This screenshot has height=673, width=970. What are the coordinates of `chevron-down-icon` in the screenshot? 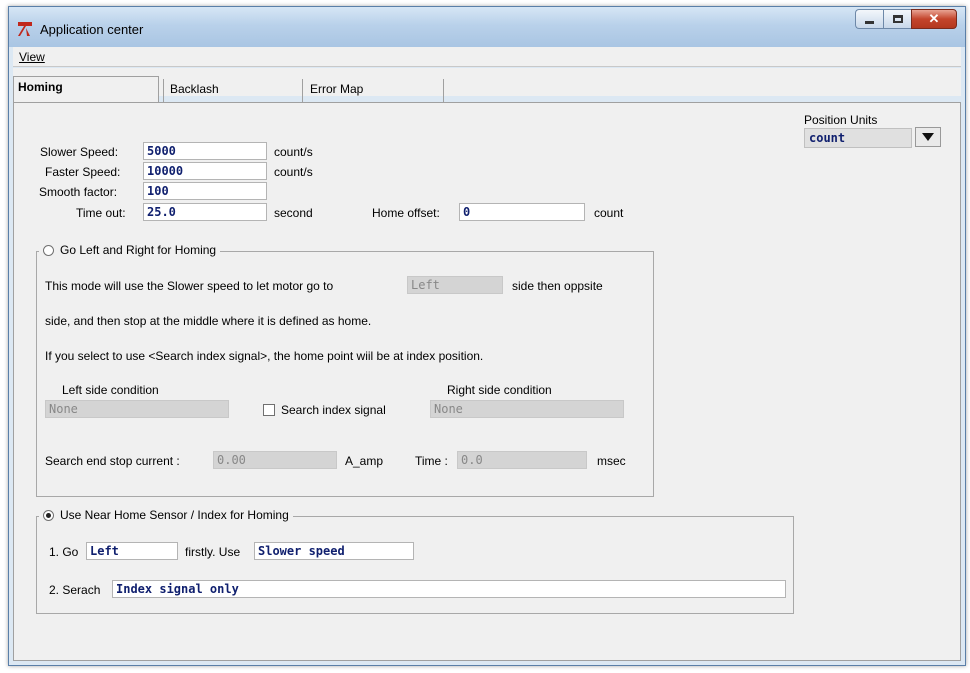 It's located at (928, 137).